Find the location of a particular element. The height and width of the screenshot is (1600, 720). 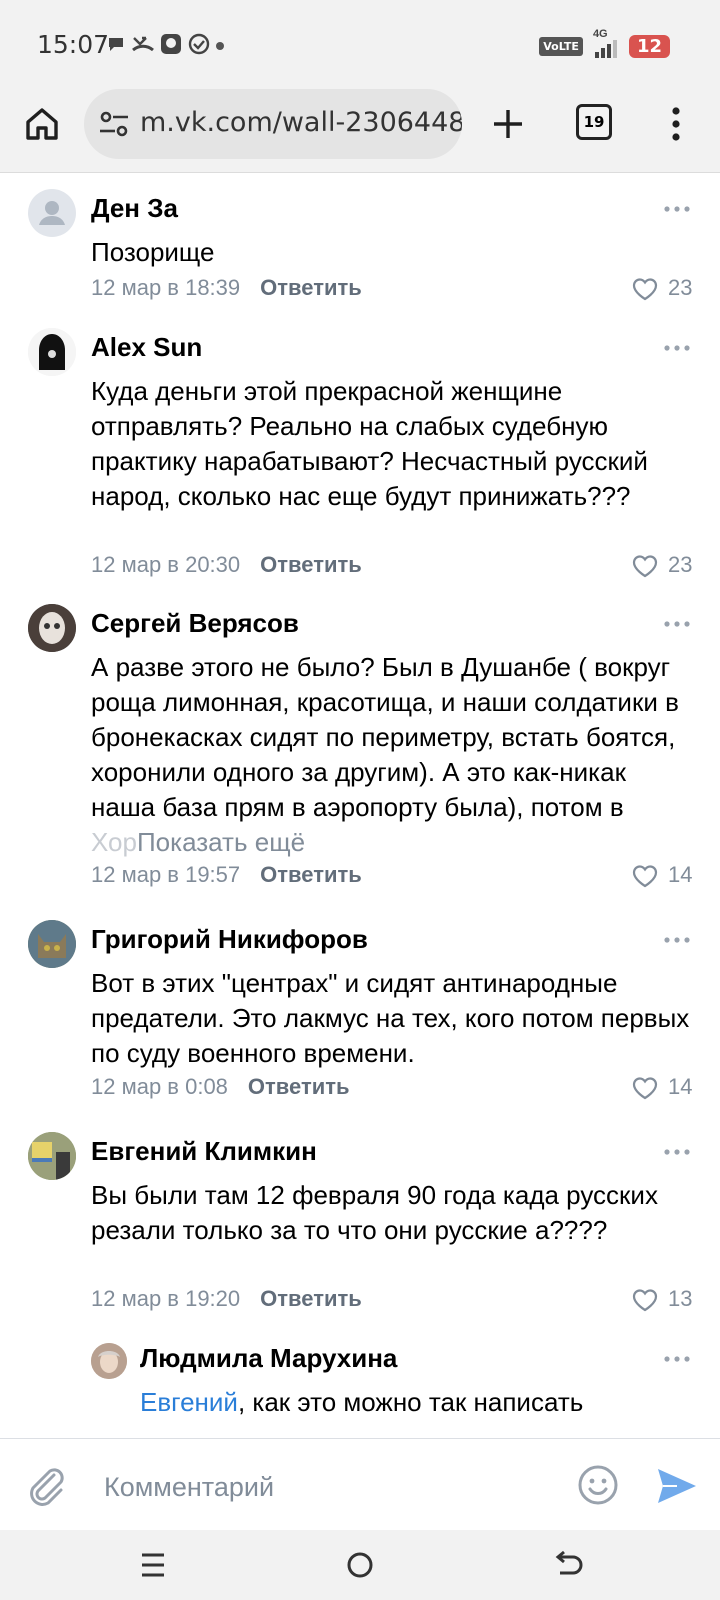

home-icon is located at coordinates (42, 124).